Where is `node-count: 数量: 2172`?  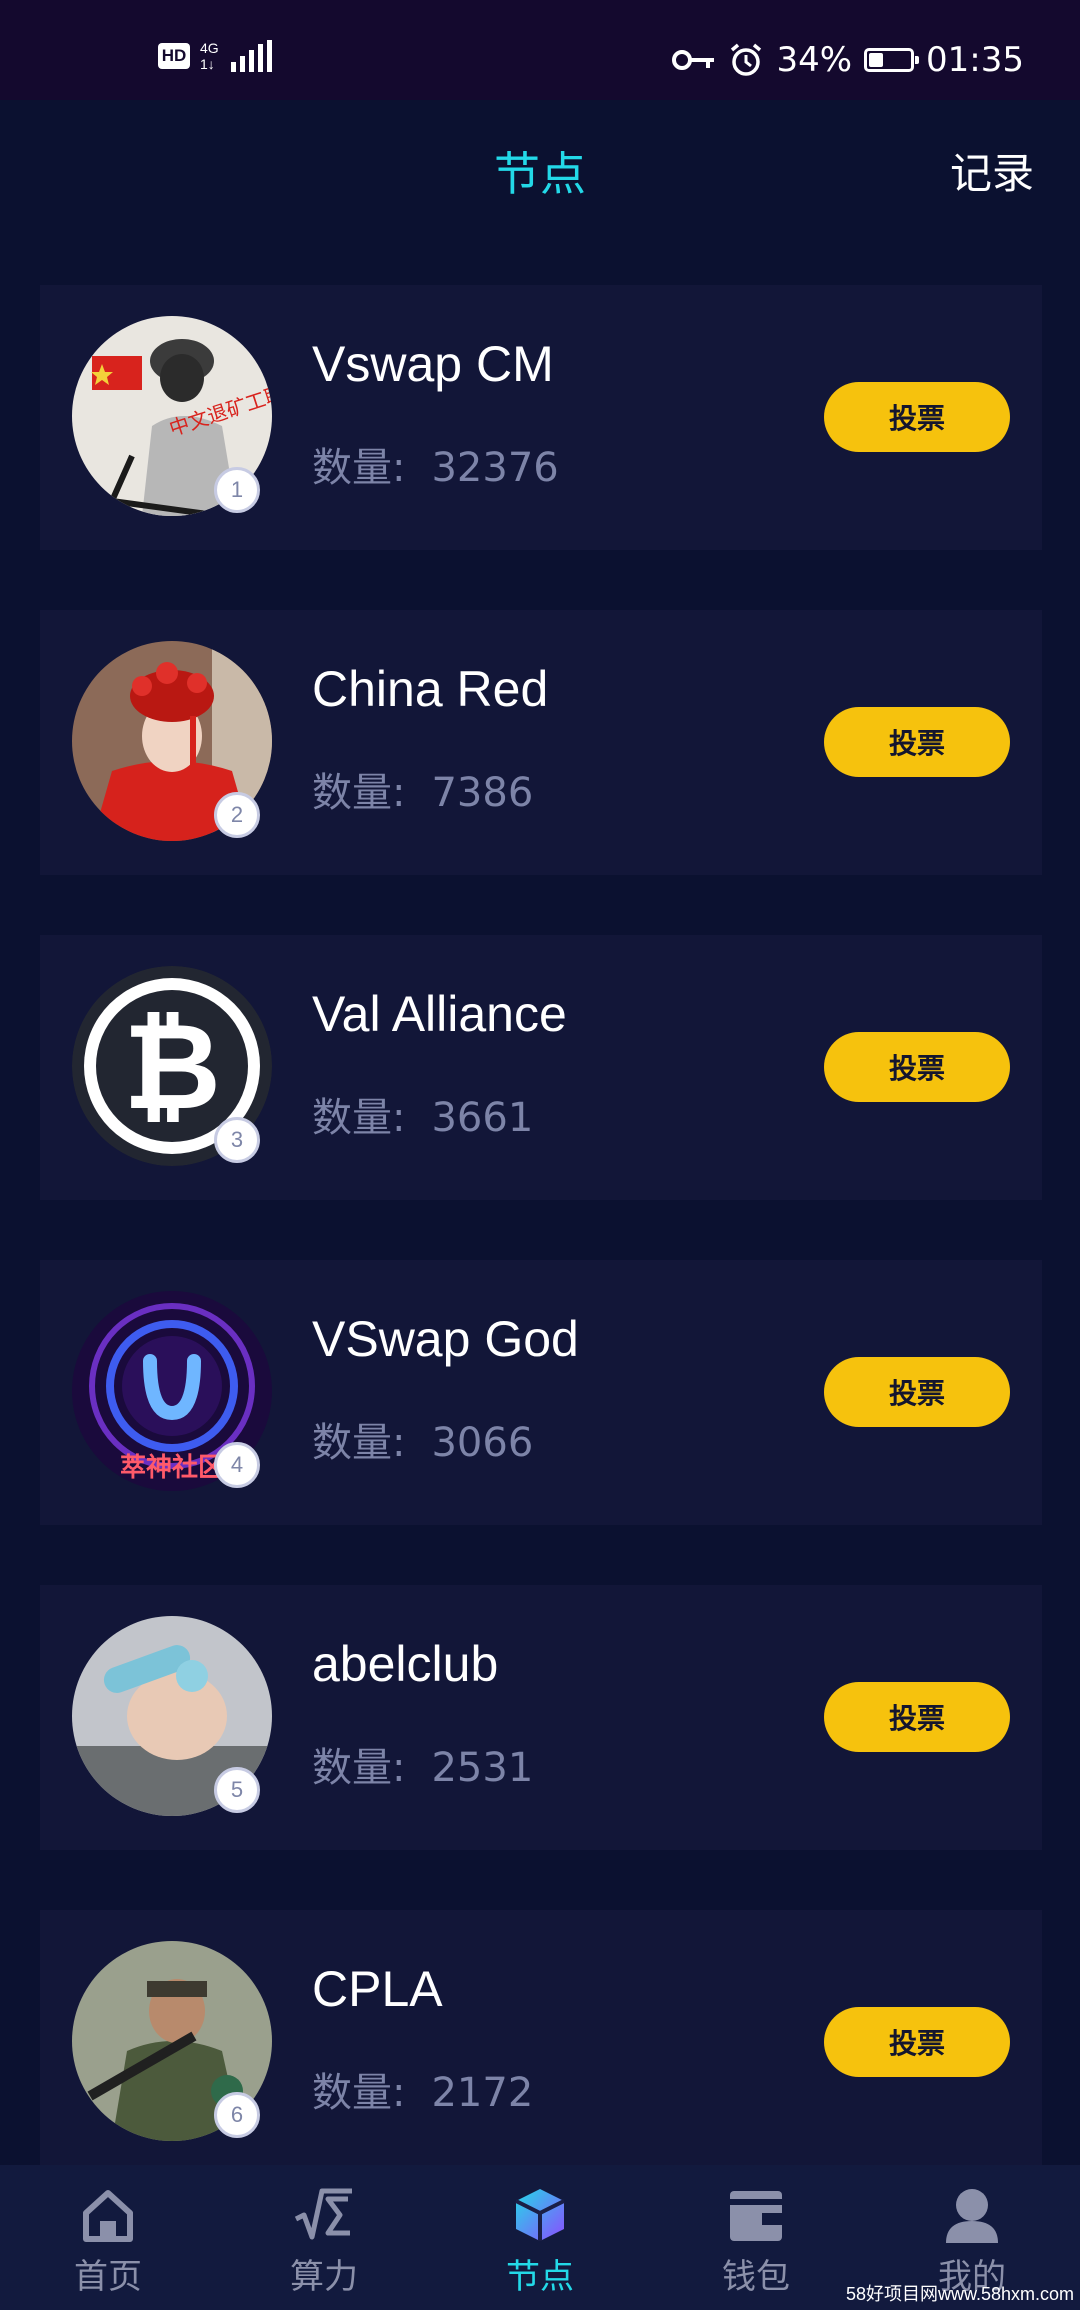
node-count: 数量: 2172 is located at coordinates (422, 2089).